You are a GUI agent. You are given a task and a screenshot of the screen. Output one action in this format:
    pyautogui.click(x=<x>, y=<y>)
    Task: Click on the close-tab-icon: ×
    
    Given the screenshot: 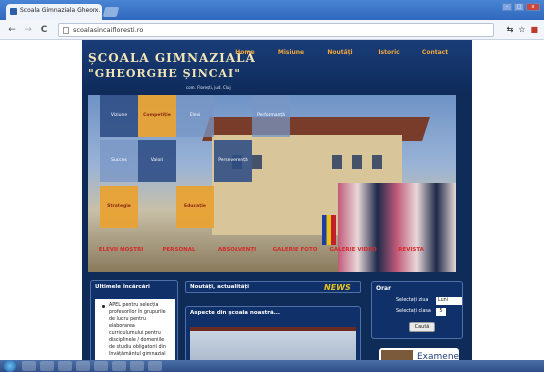 What is the action you would take?
    pyautogui.click(x=96, y=11)
    